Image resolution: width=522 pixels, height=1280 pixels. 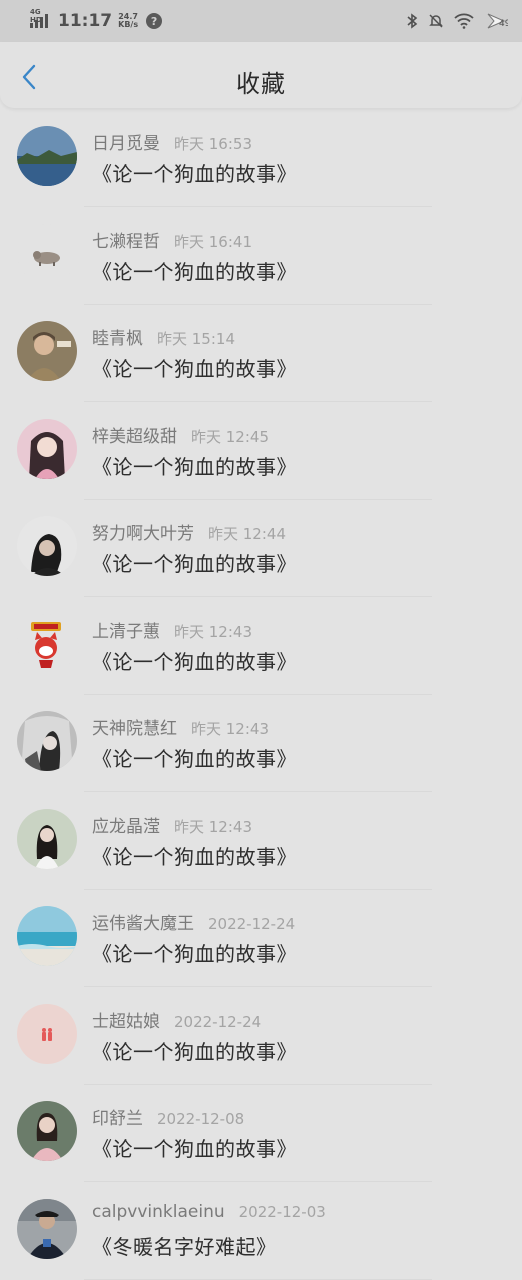 What do you see at coordinates (117, 339) in the screenshot?
I see `user-name: 睦青枫` at bounding box center [117, 339].